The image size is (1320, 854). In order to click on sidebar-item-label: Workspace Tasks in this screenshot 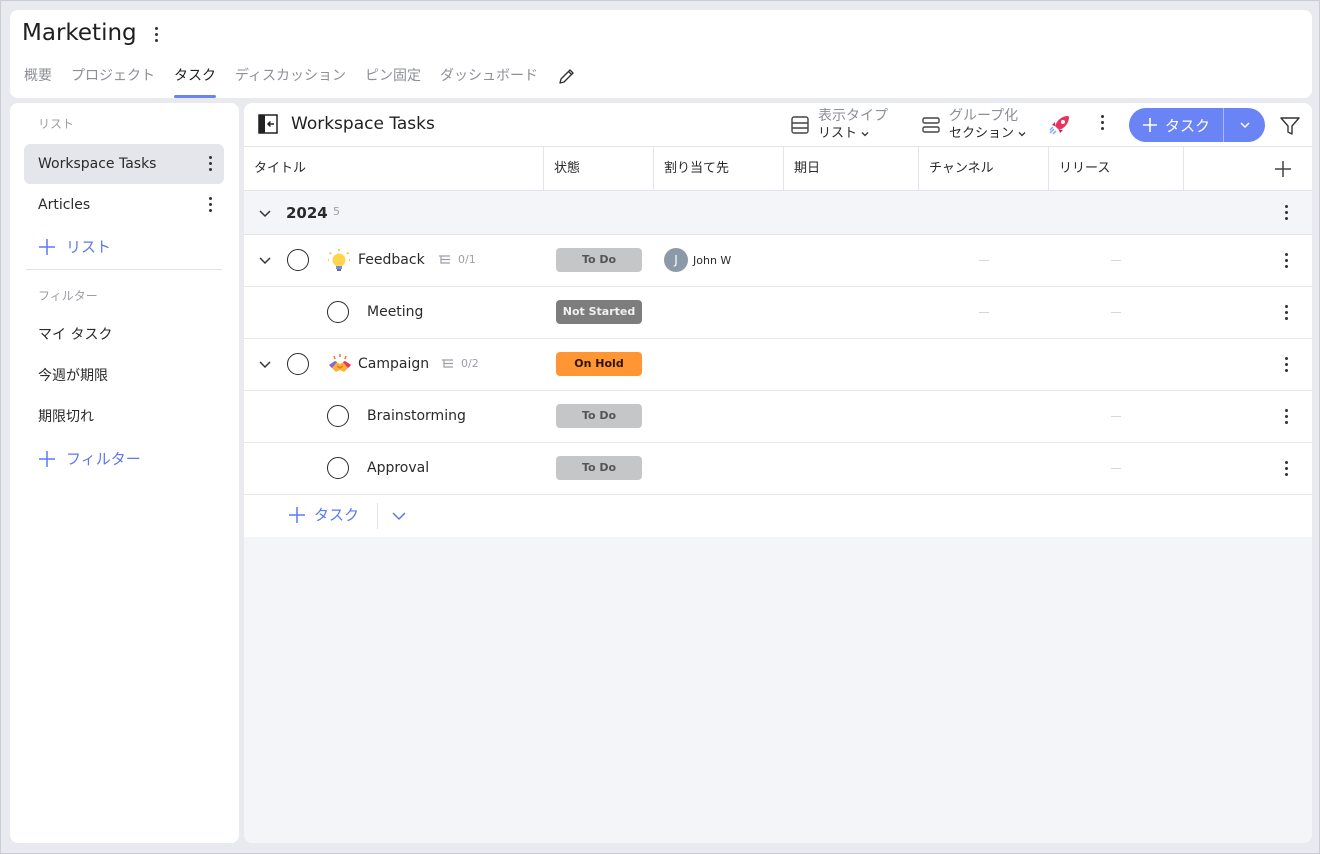, I will do `click(97, 164)`.